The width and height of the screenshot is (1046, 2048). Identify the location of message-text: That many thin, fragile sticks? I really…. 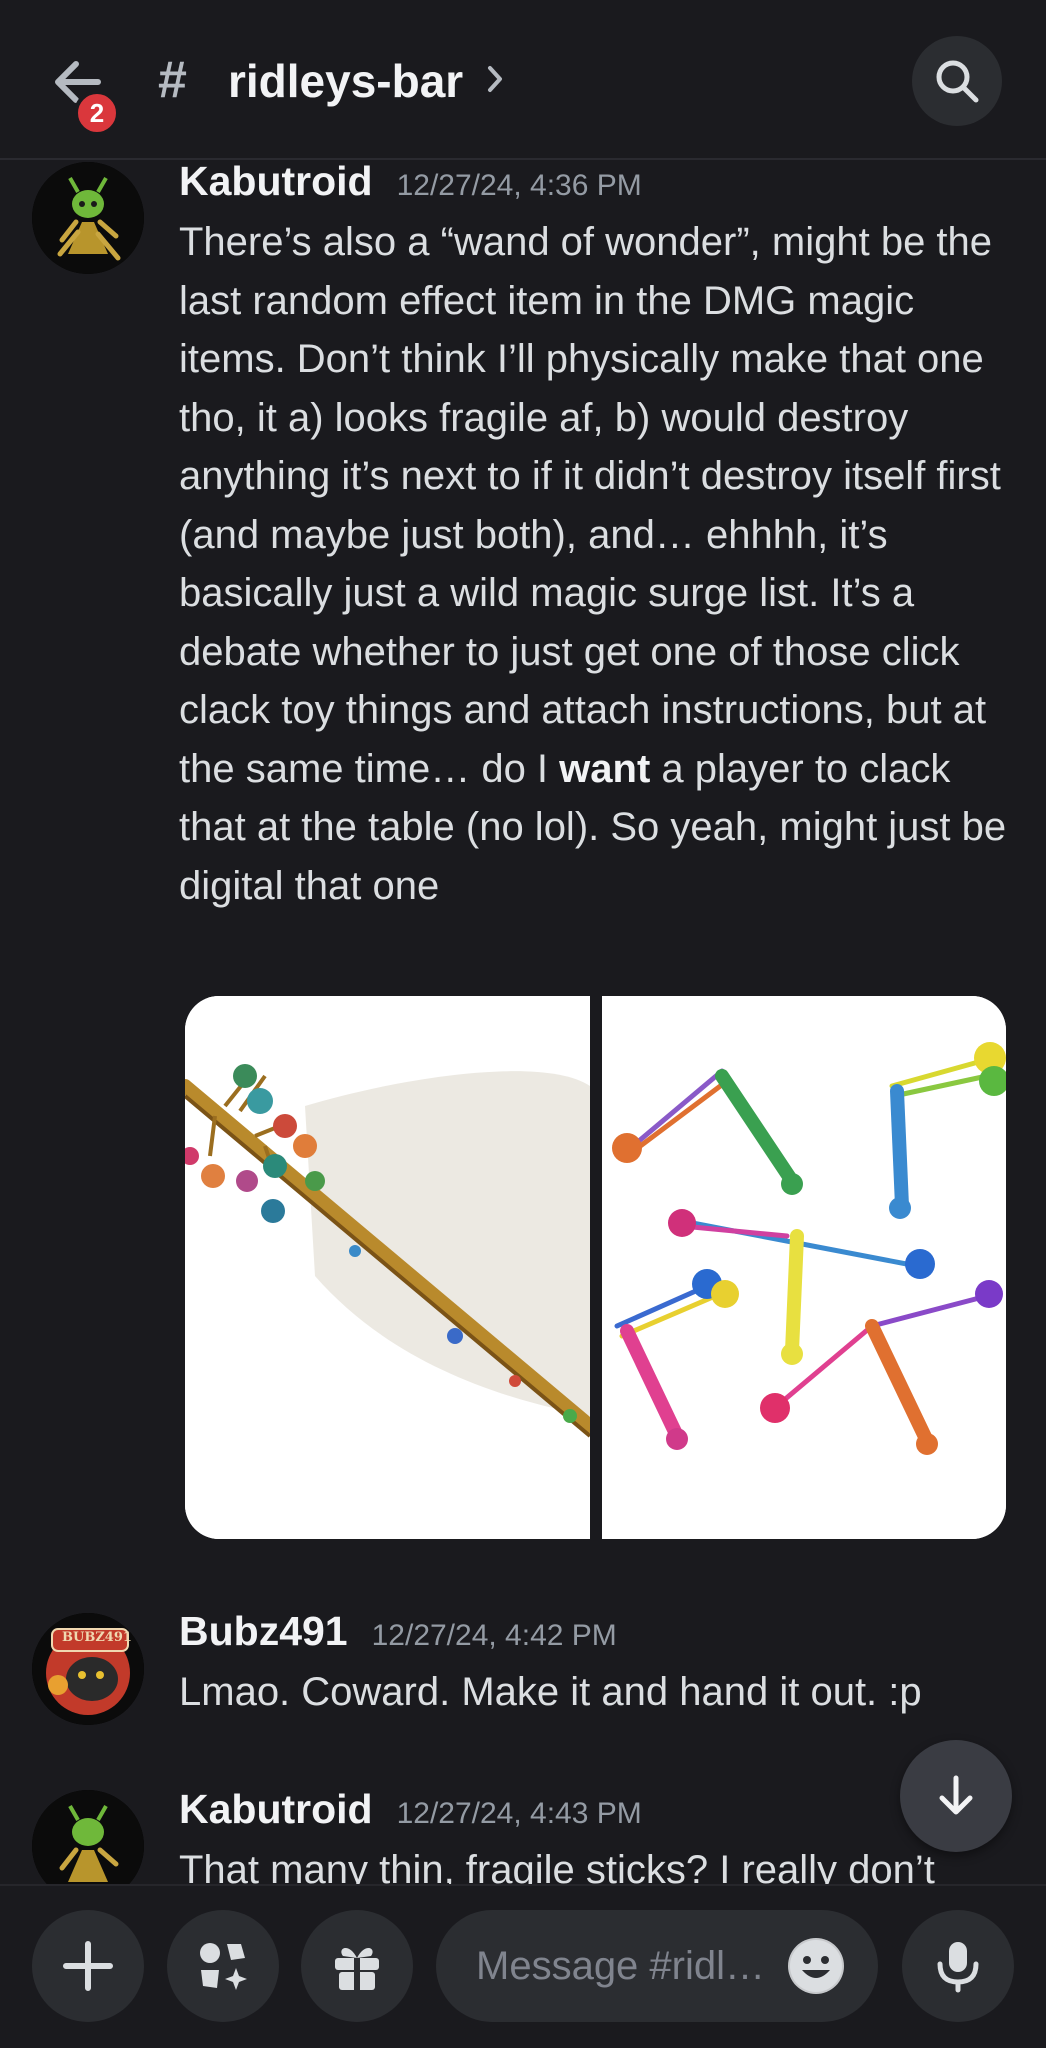
(557, 1866).